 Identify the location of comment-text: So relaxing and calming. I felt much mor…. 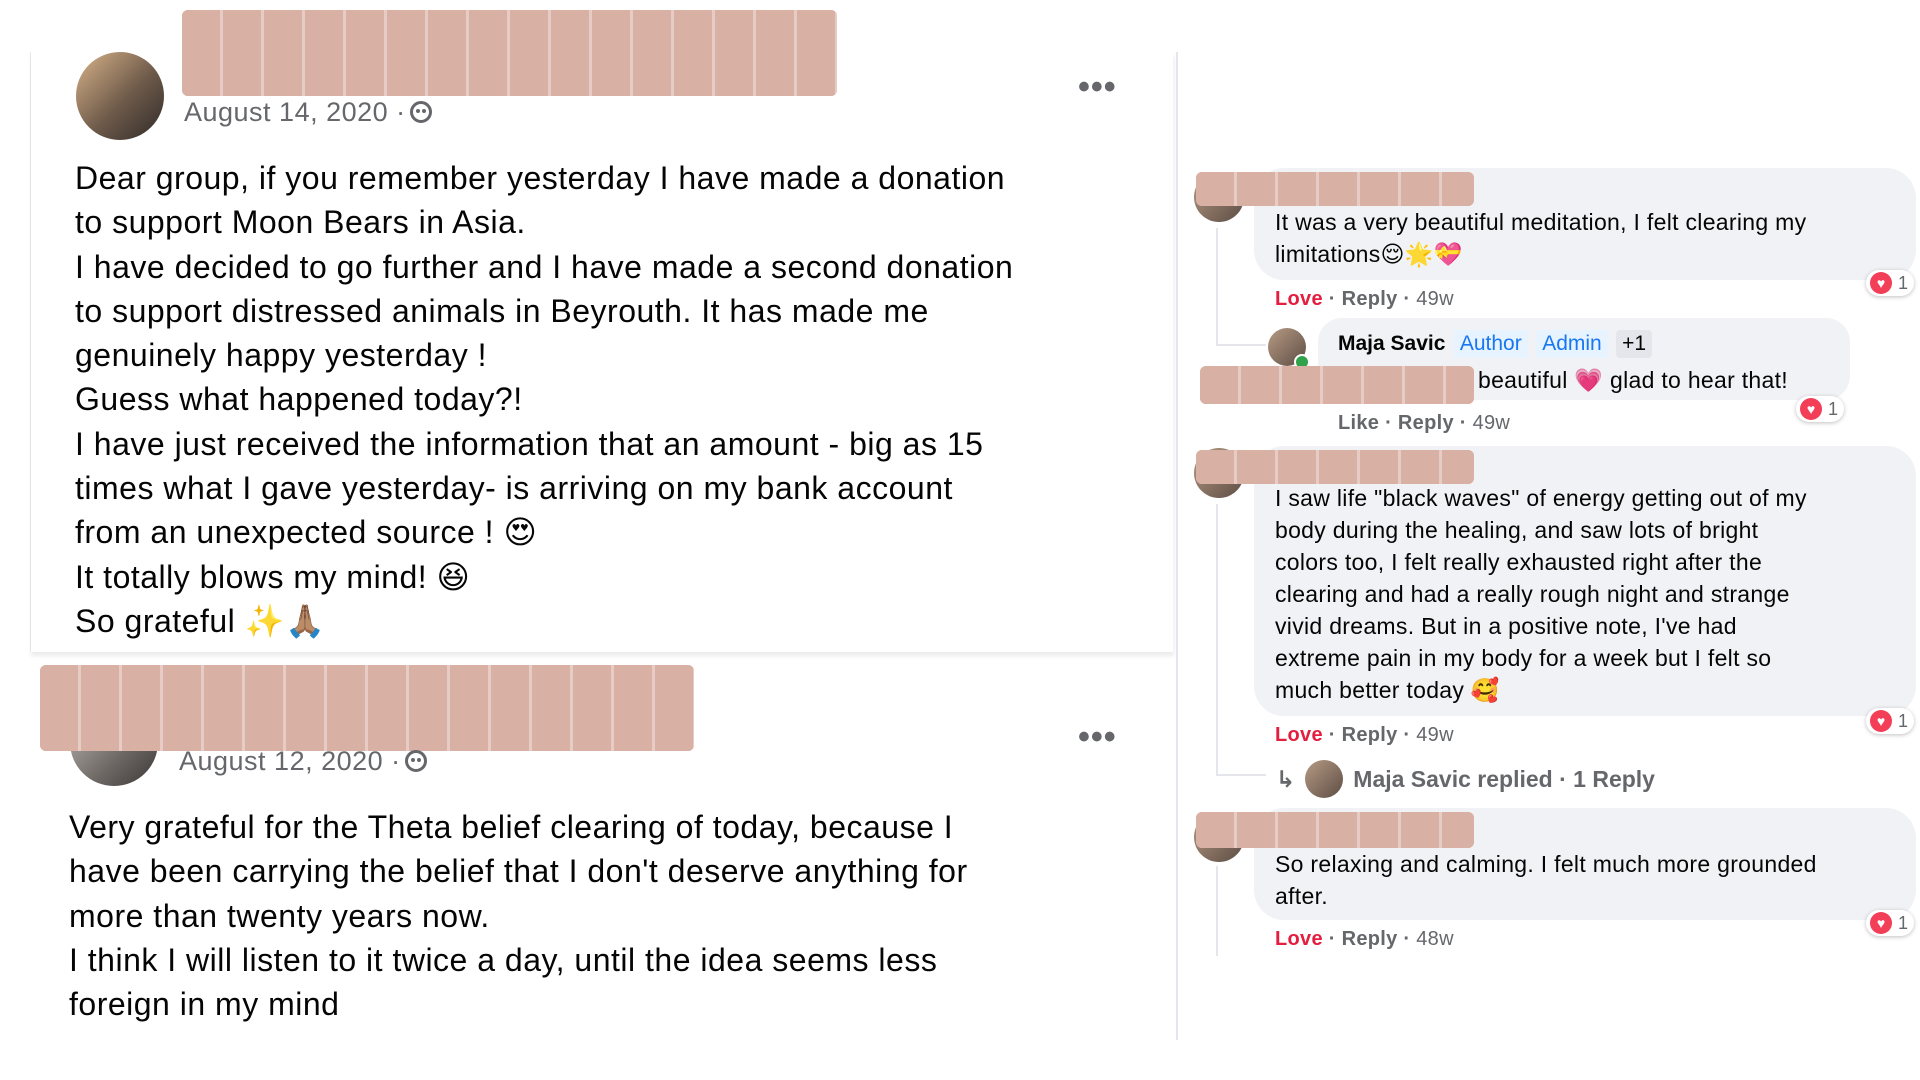
(1546, 880).